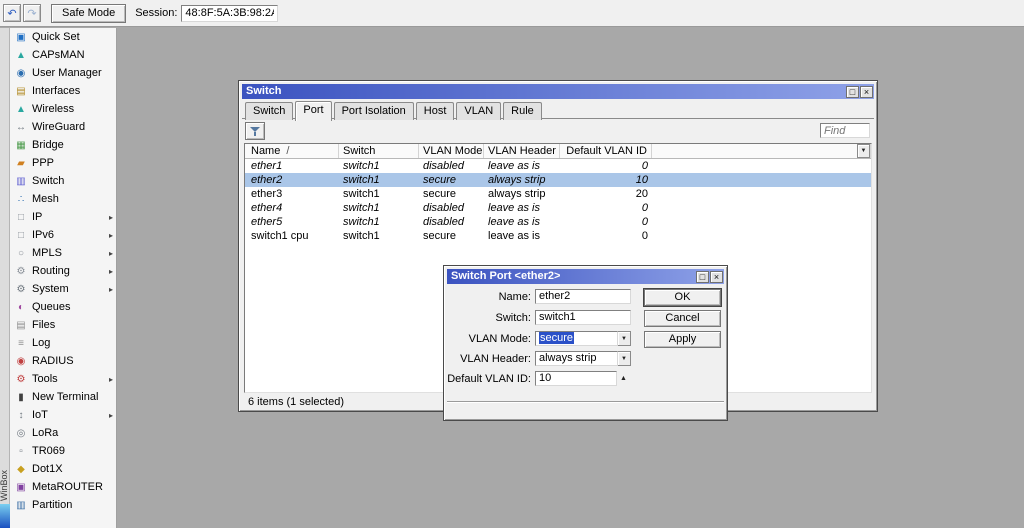 This screenshot has height=528, width=1024. Describe the element at coordinates (53, 109) in the screenshot. I see `sidebar-item-label: Wireless` at that location.